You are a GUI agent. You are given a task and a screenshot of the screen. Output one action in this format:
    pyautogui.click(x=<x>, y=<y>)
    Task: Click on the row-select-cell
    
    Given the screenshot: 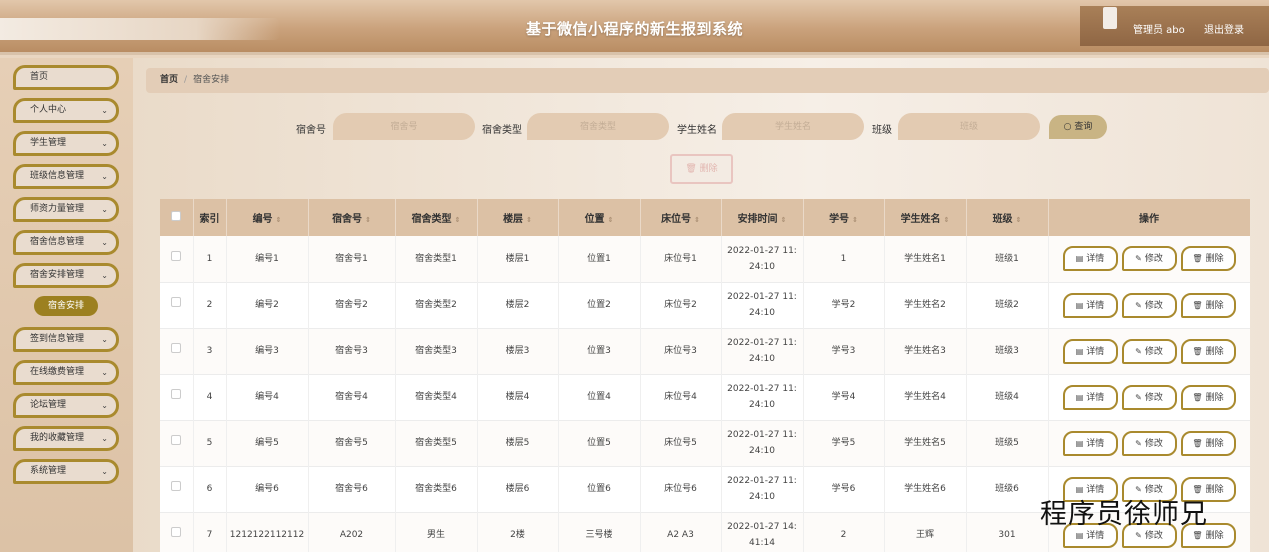 What is the action you would take?
    pyautogui.click(x=177, y=489)
    